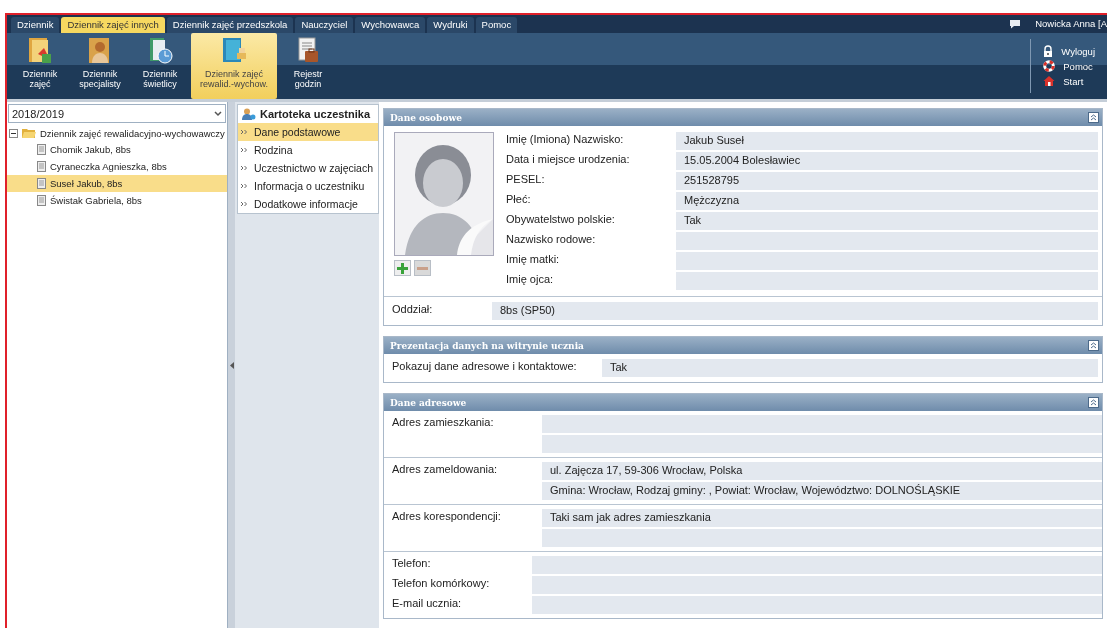 The width and height of the screenshot is (1107, 628). I want to click on section-title: Dane adresowe, so click(428, 402).